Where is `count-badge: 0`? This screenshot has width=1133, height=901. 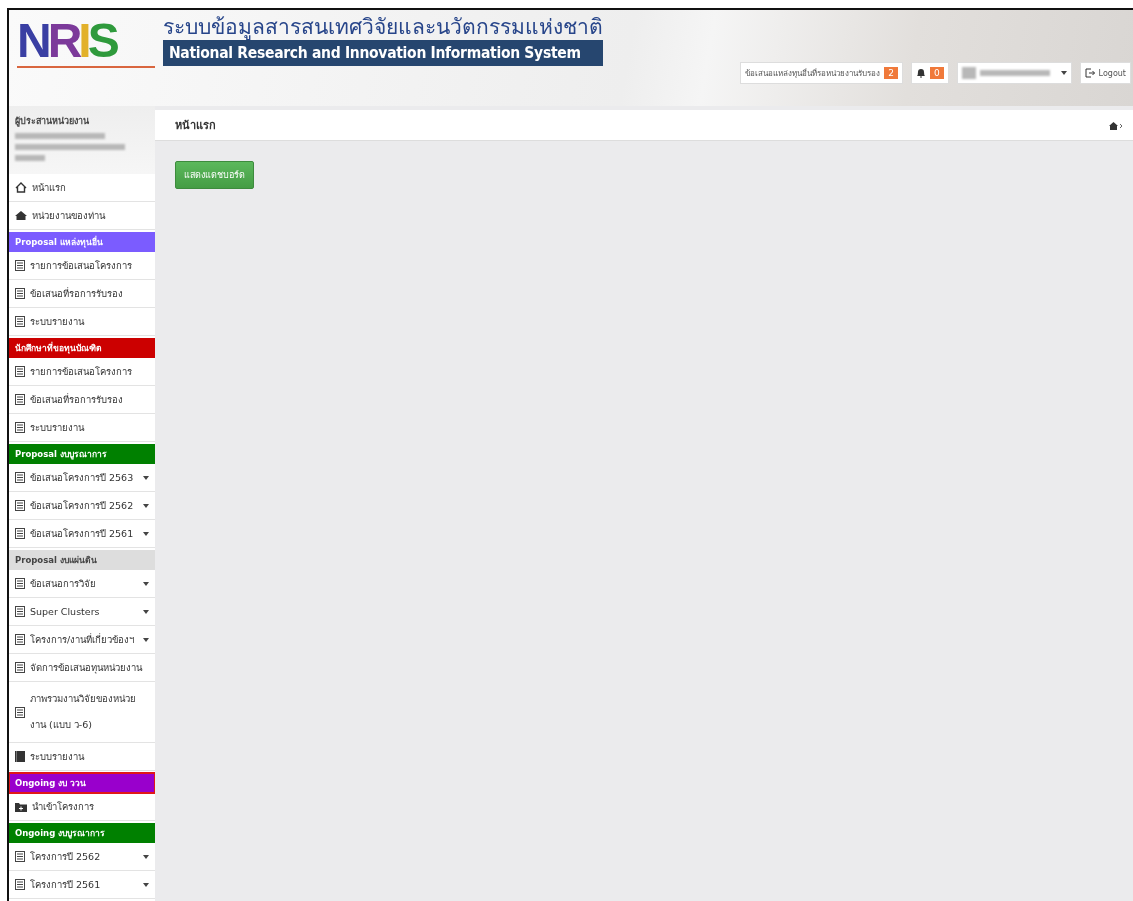 count-badge: 0 is located at coordinates (936, 73).